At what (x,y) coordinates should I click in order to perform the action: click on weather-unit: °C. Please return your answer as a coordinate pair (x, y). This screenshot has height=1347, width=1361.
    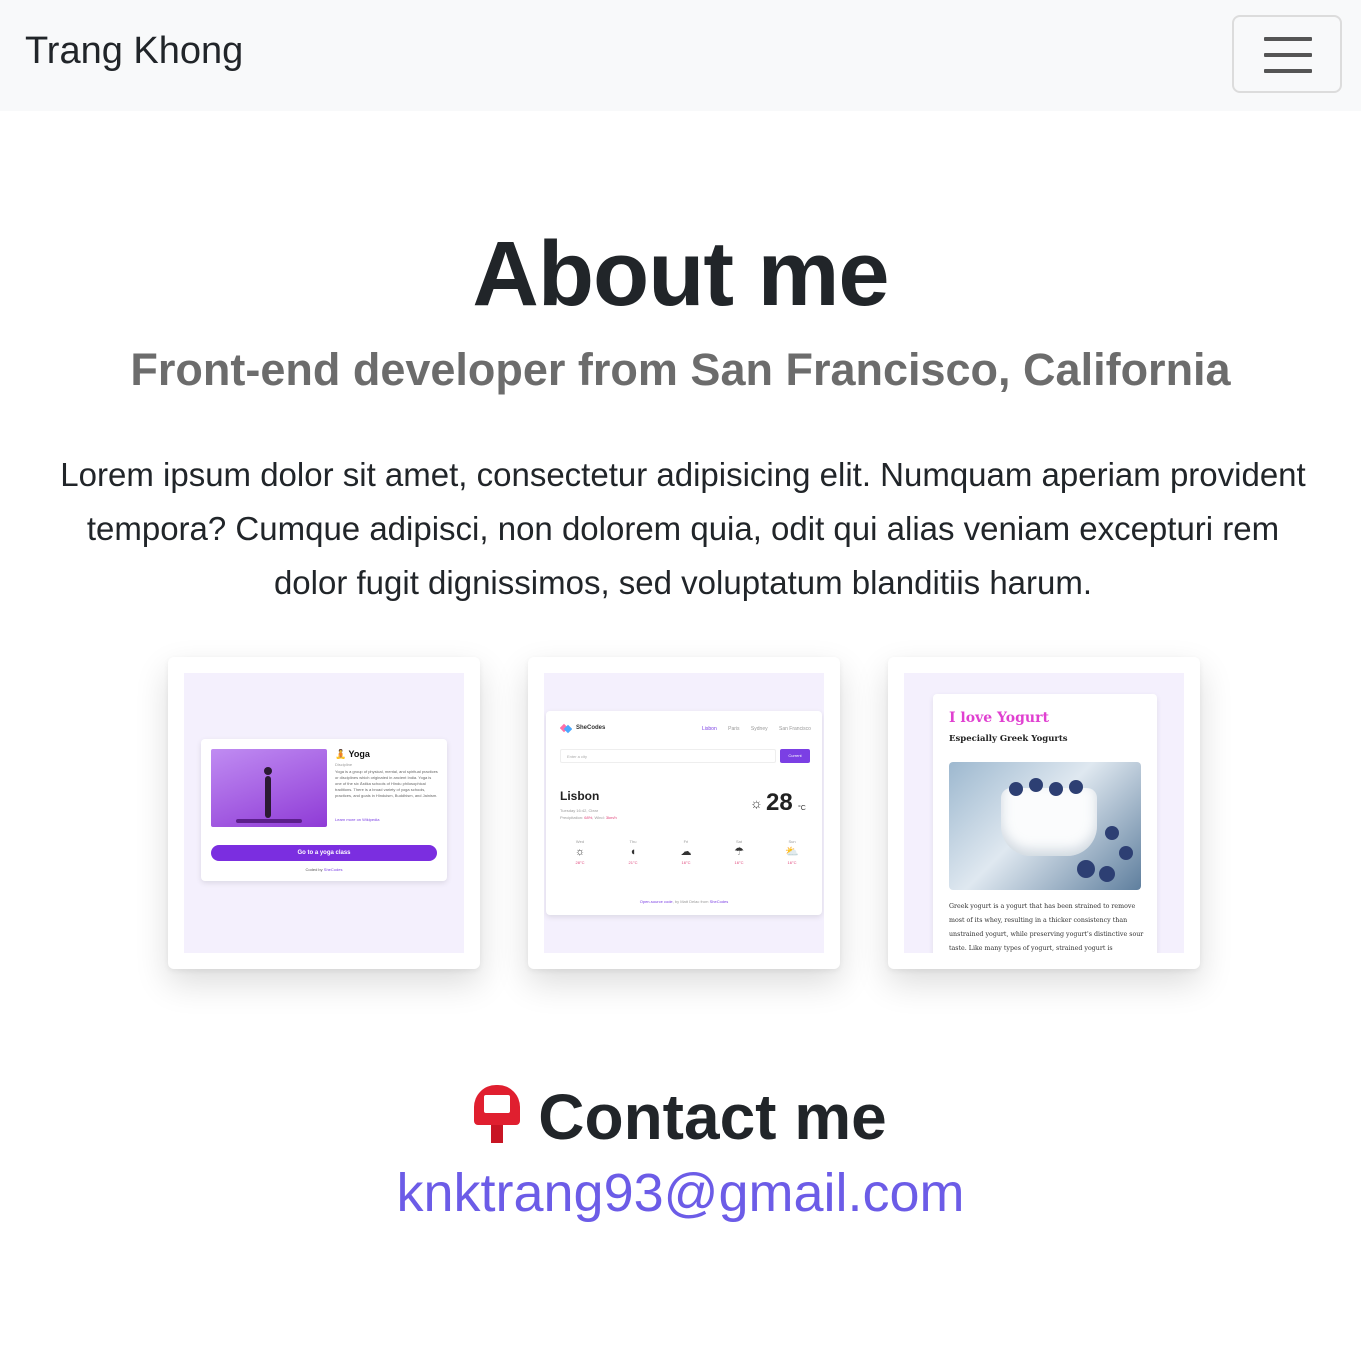
    Looking at the image, I should click on (802, 808).